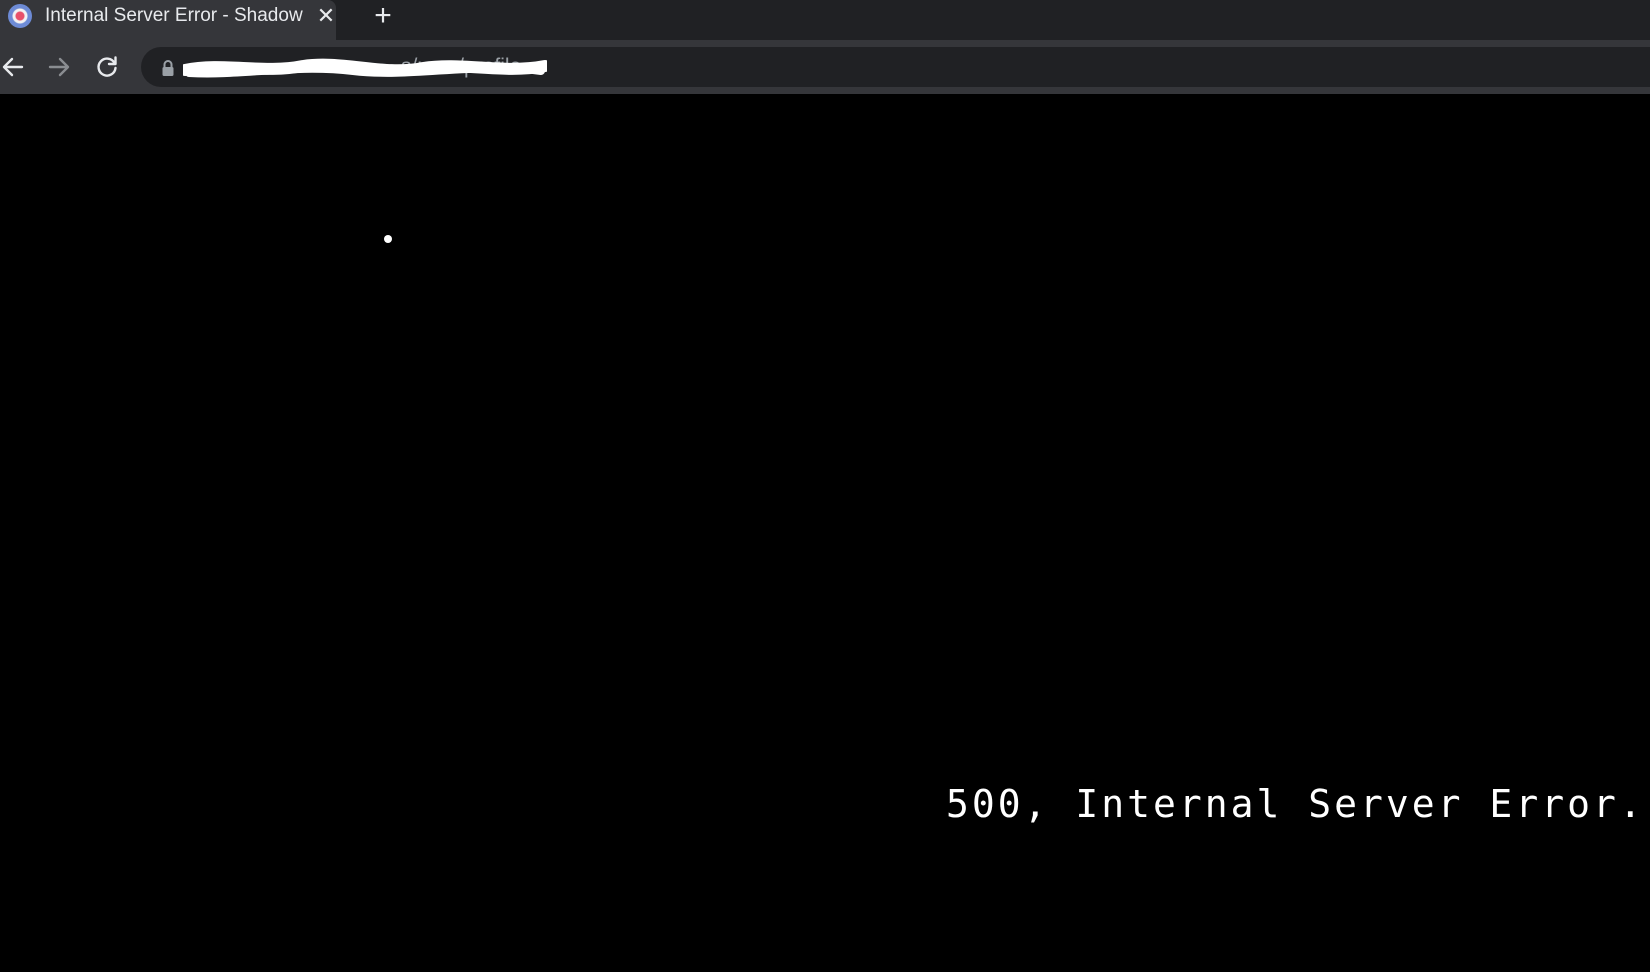 This screenshot has height=972, width=1650. I want to click on tab-close-icon: ✕, so click(326, 16).